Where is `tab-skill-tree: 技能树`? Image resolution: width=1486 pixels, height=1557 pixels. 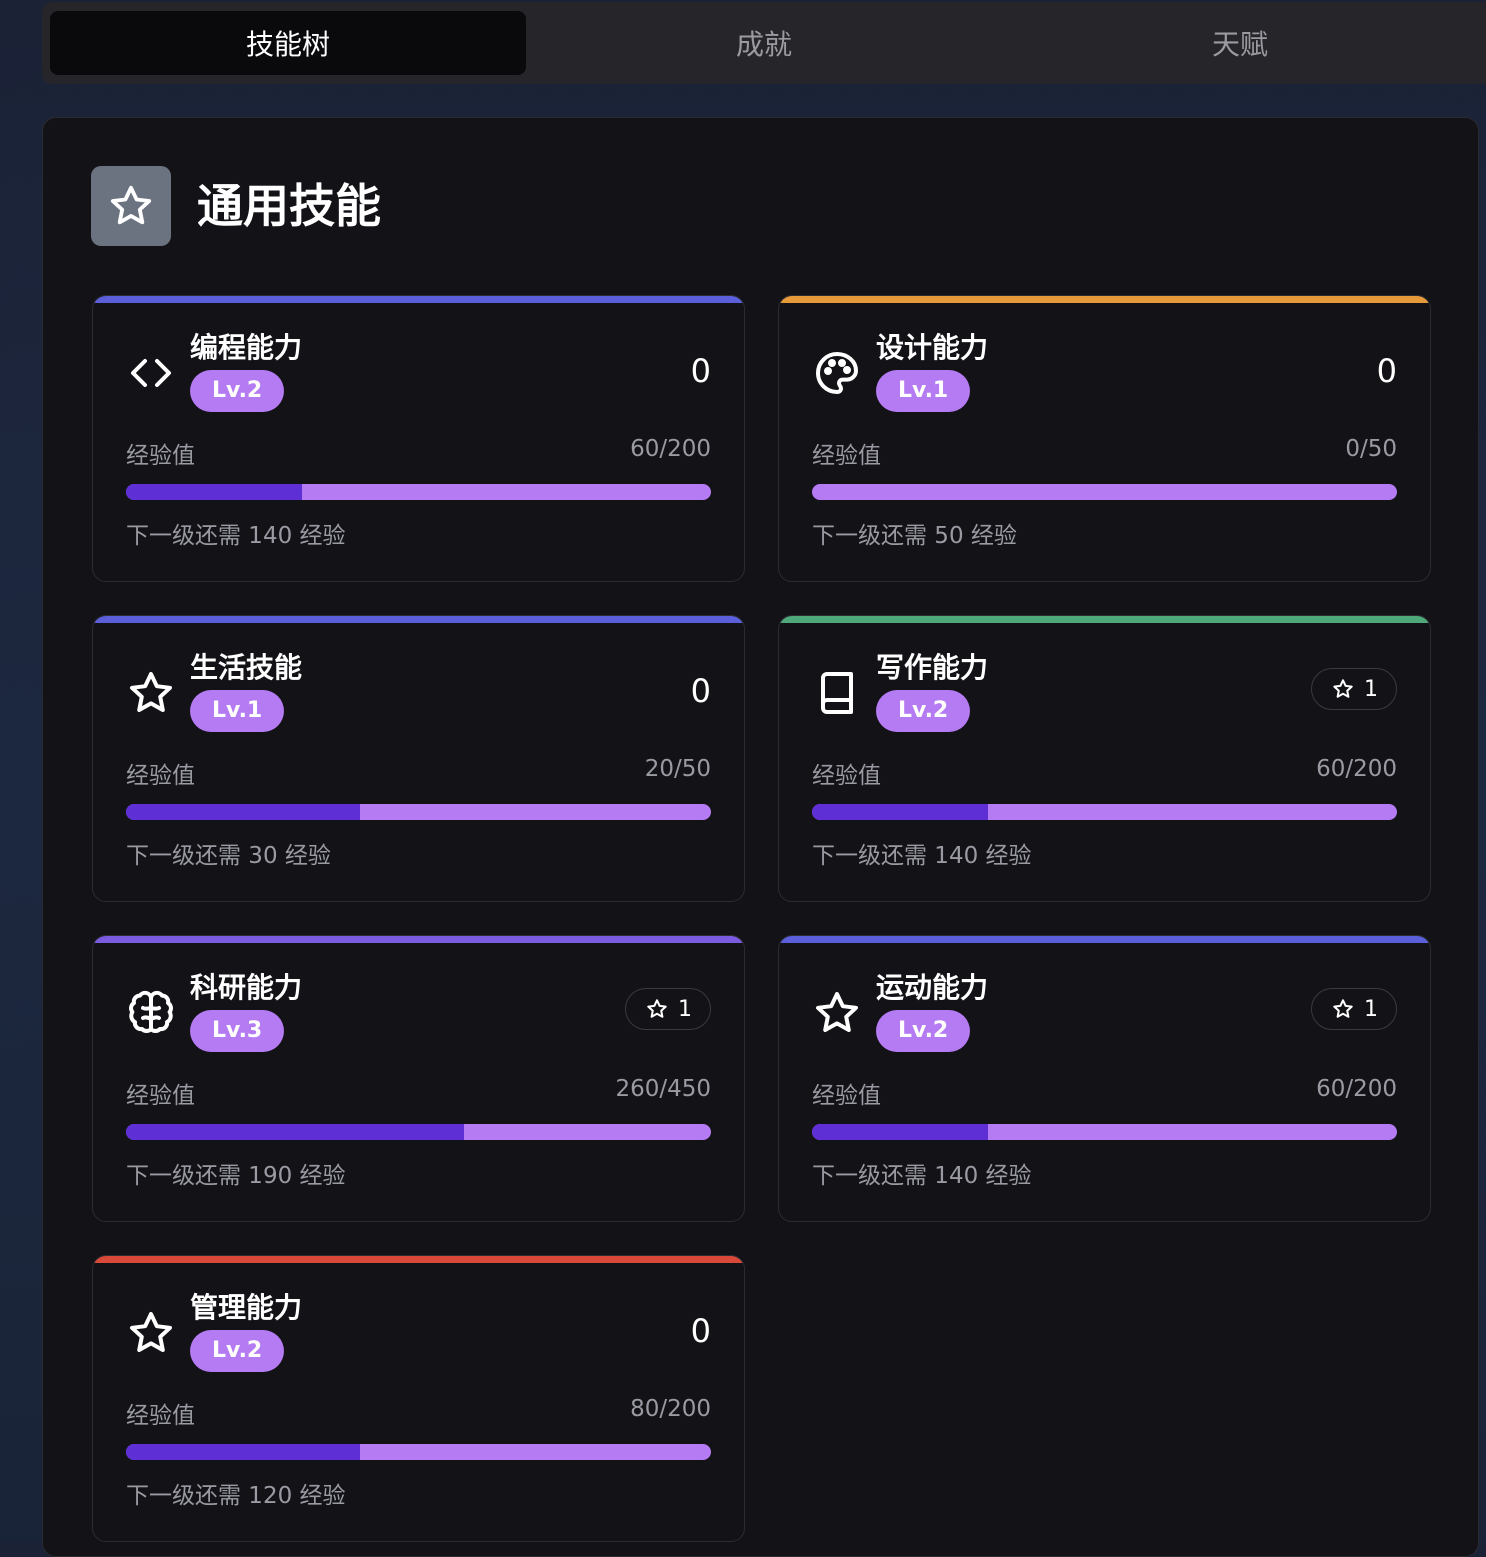 tab-skill-tree: 技能树 is located at coordinates (288, 43).